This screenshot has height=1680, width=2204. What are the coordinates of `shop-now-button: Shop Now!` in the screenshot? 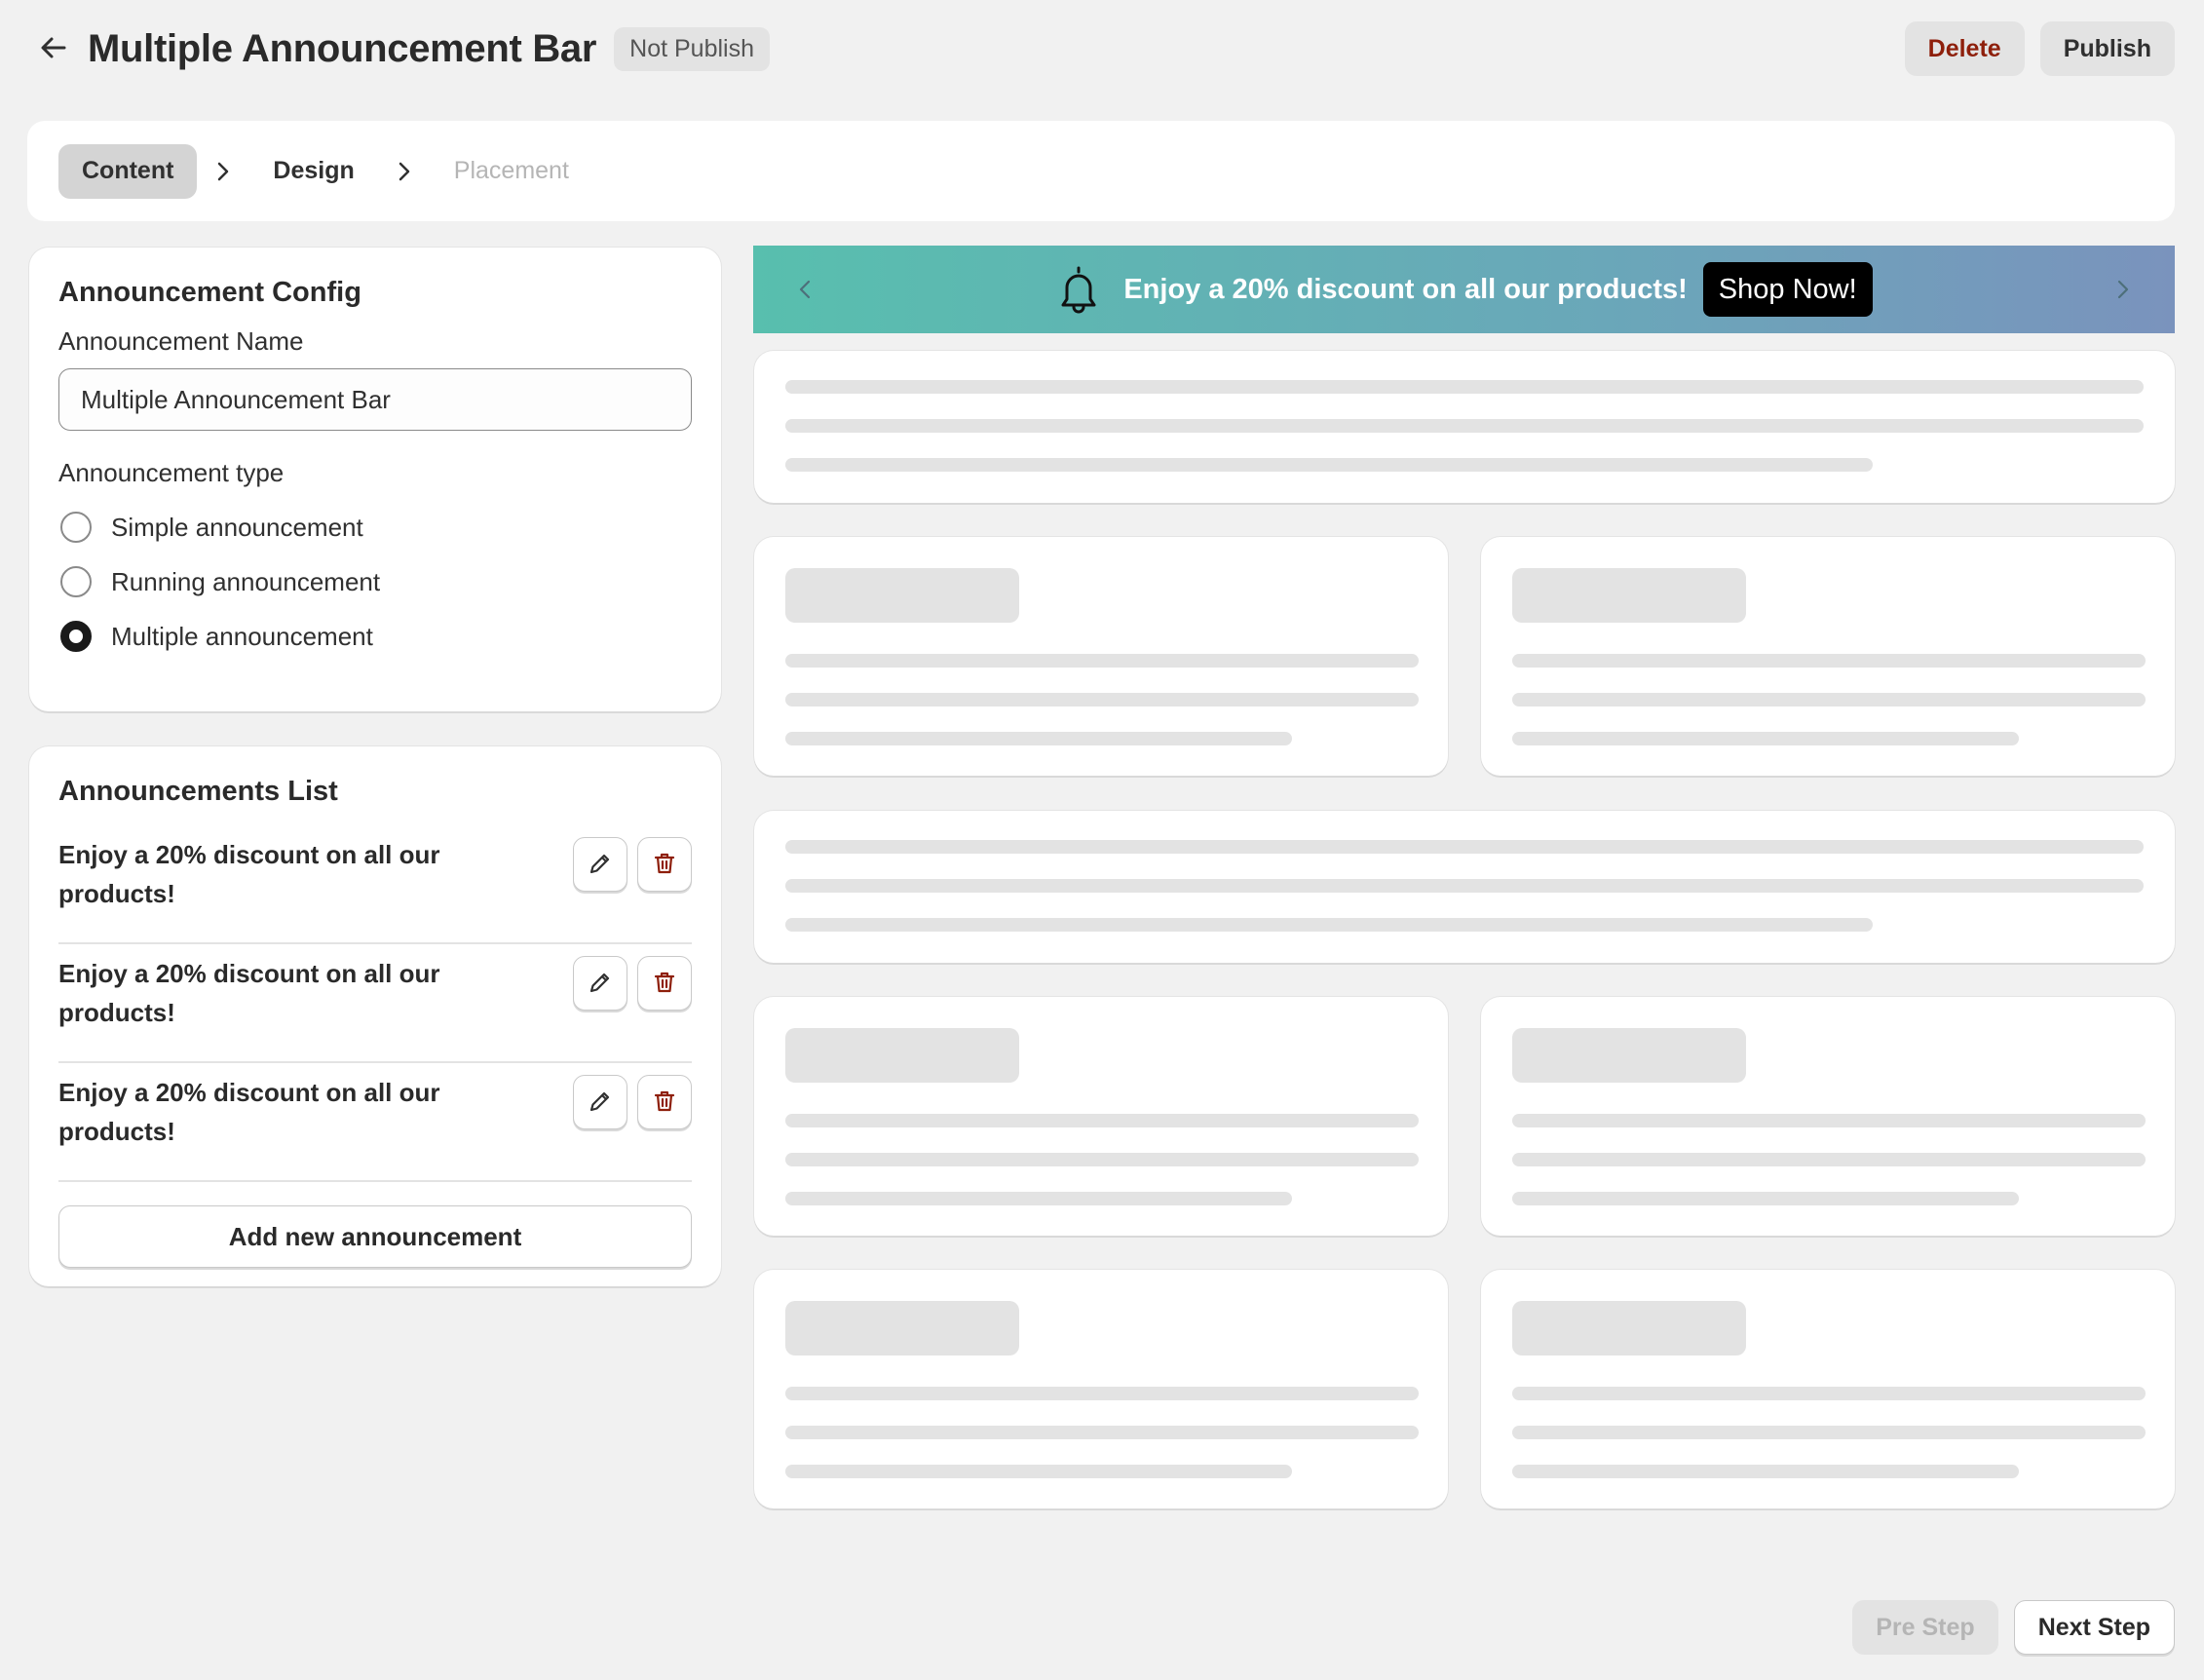 It's located at (1787, 289).